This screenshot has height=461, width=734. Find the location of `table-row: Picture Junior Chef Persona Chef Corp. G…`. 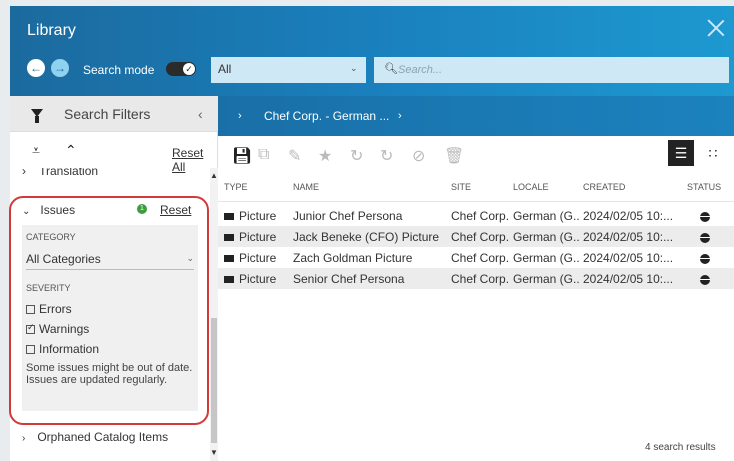

table-row: Picture Junior Chef Persona Chef Corp. G… is located at coordinates (476, 215).